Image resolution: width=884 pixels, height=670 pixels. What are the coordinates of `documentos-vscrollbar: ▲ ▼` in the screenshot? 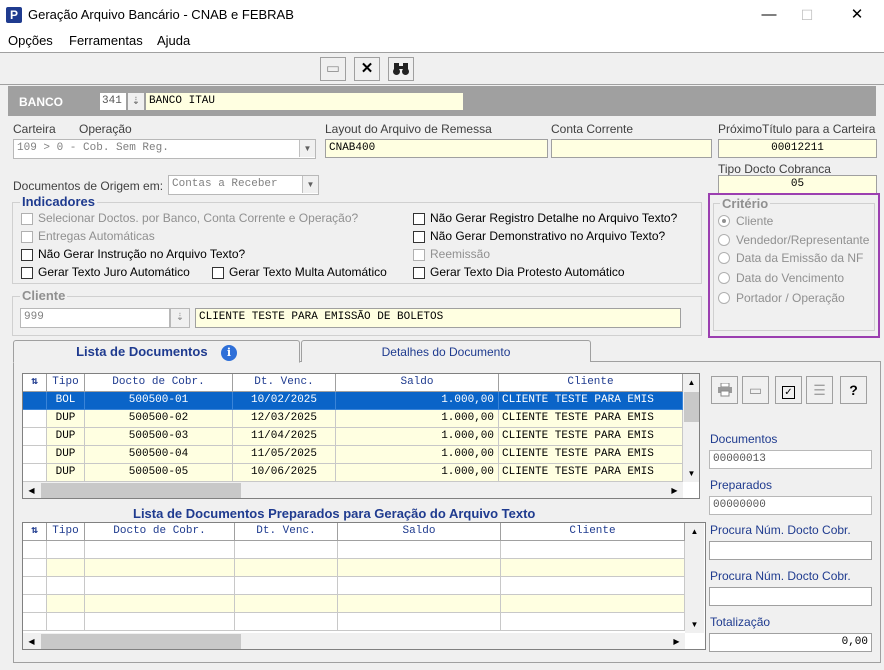 It's located at (691, 428).